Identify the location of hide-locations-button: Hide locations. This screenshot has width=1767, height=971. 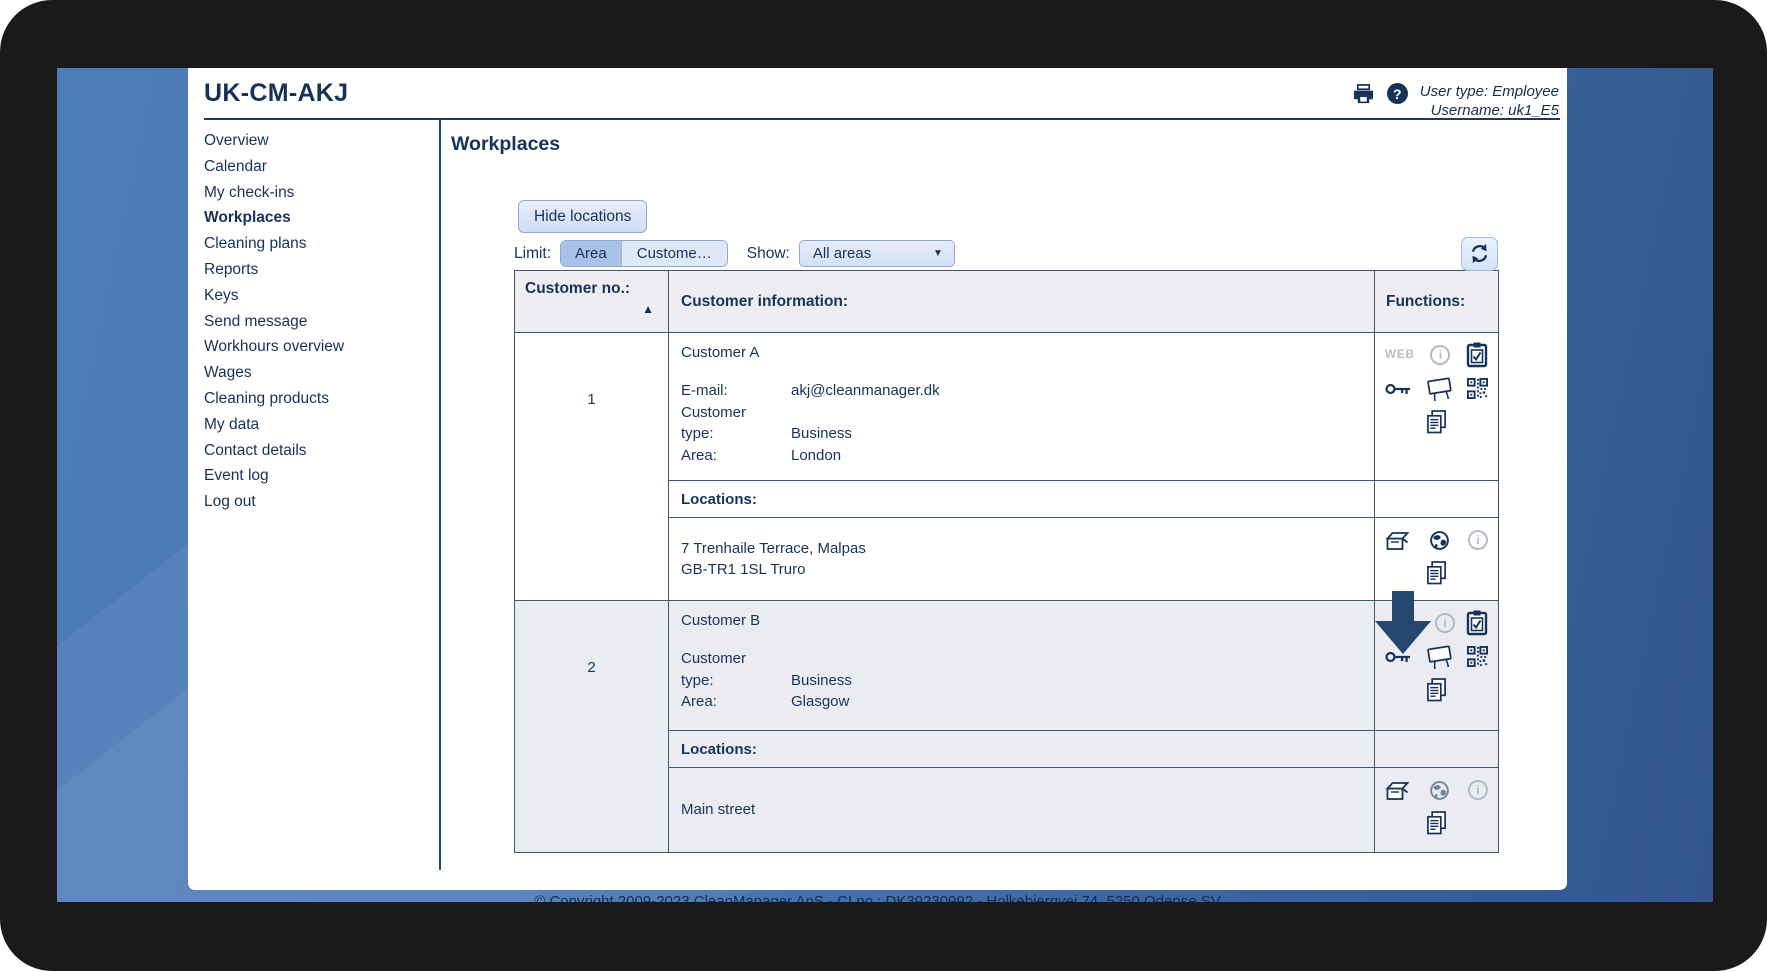
(583, 216).